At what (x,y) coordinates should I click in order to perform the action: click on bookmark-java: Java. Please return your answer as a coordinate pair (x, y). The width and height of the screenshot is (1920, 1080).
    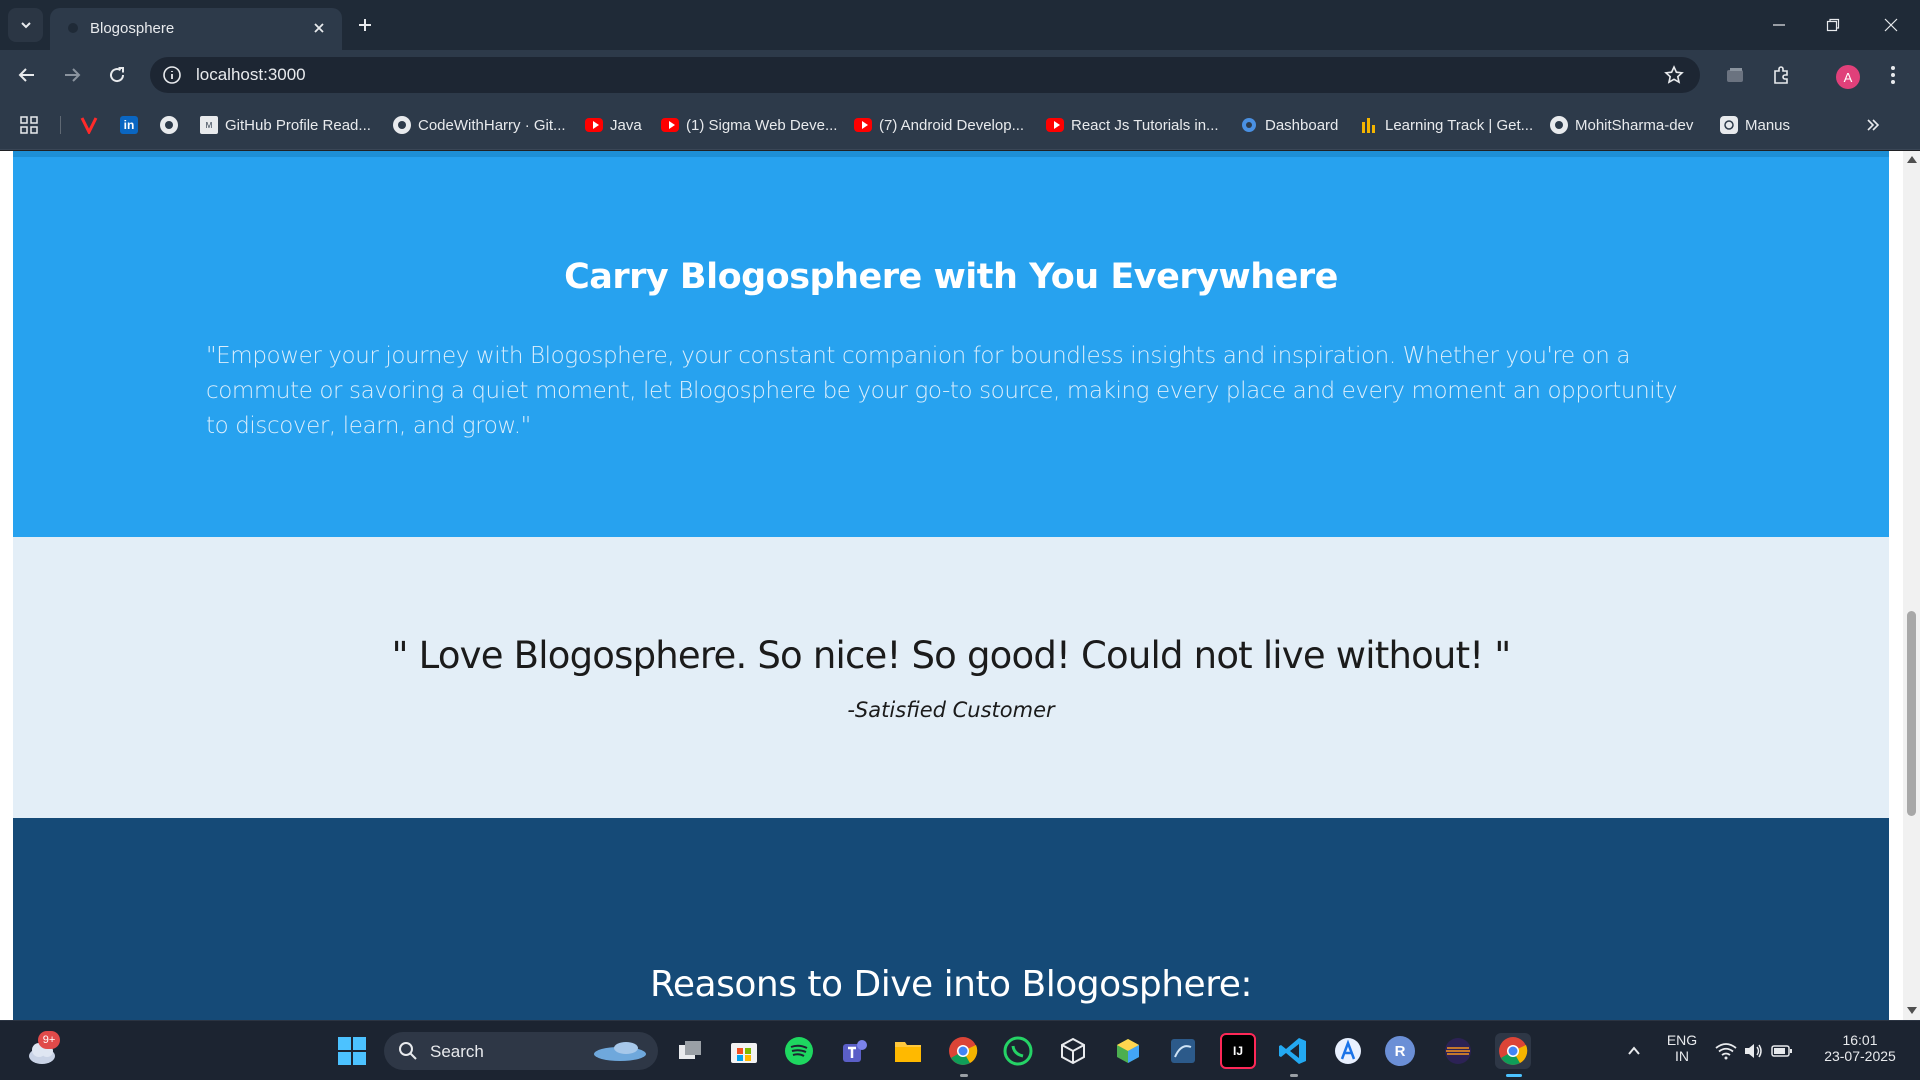
    Looking at the image, I should click on (613, 125).